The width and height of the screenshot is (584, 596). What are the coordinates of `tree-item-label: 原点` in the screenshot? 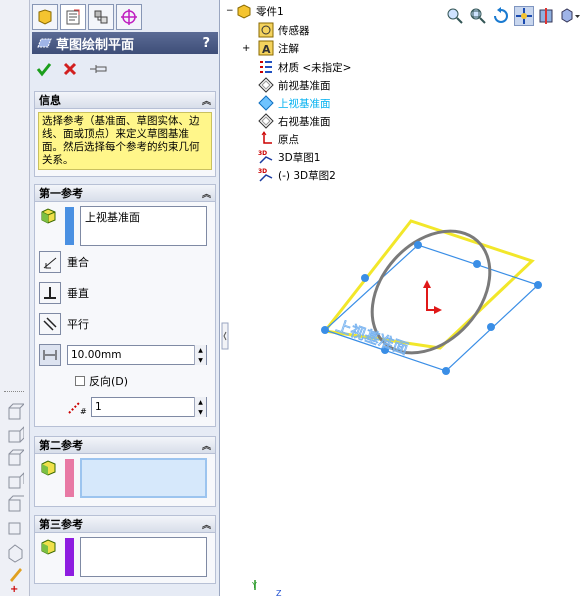 It's located at (288, 139).